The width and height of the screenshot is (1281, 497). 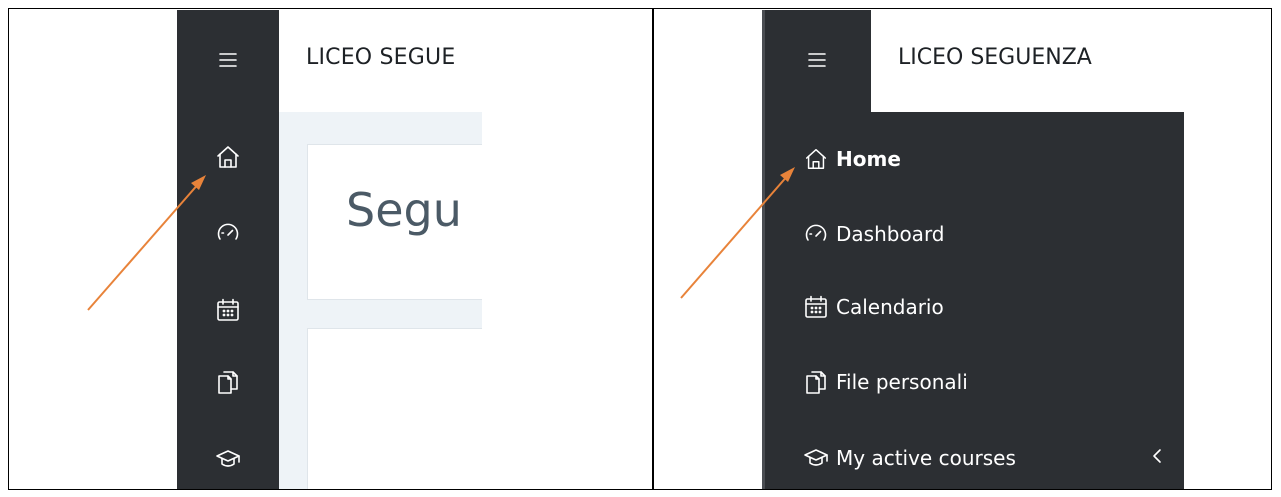 I want to click on left-header: LICEO SEGUE, so click(x=380, y=61).